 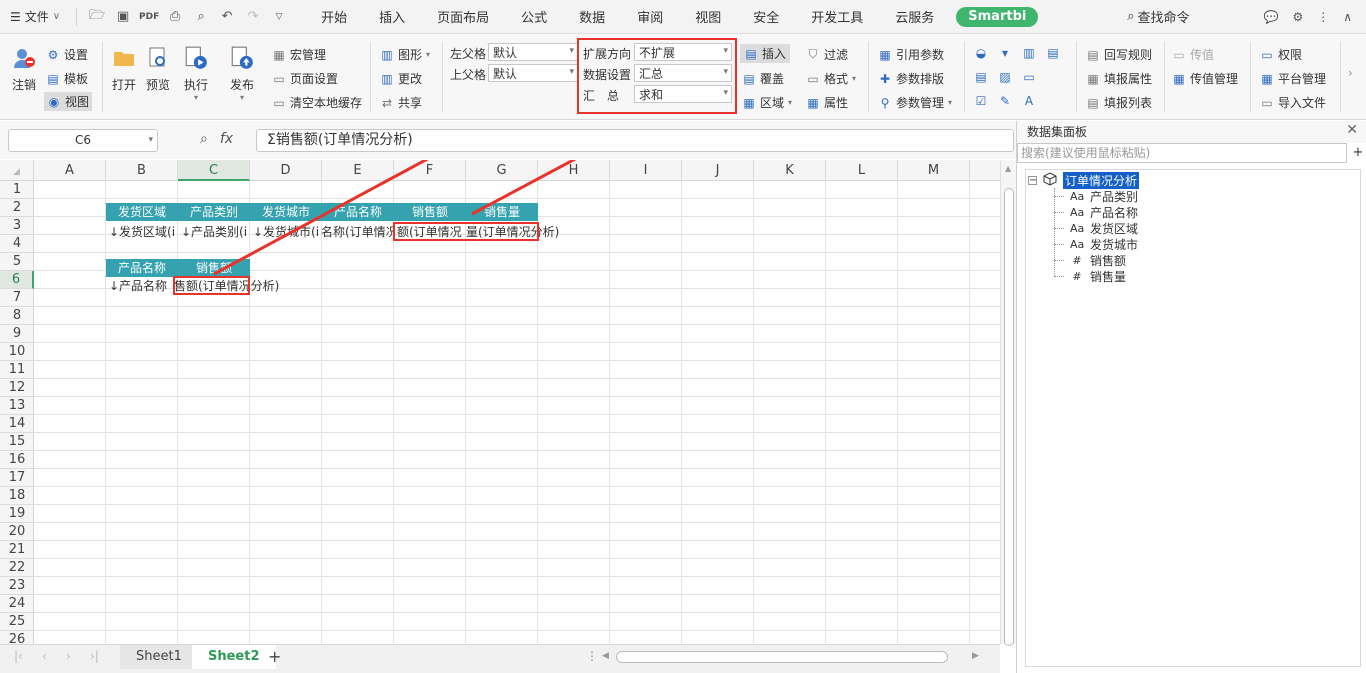 I want to click on logout-button: 注销, so click(x=24, y=68).